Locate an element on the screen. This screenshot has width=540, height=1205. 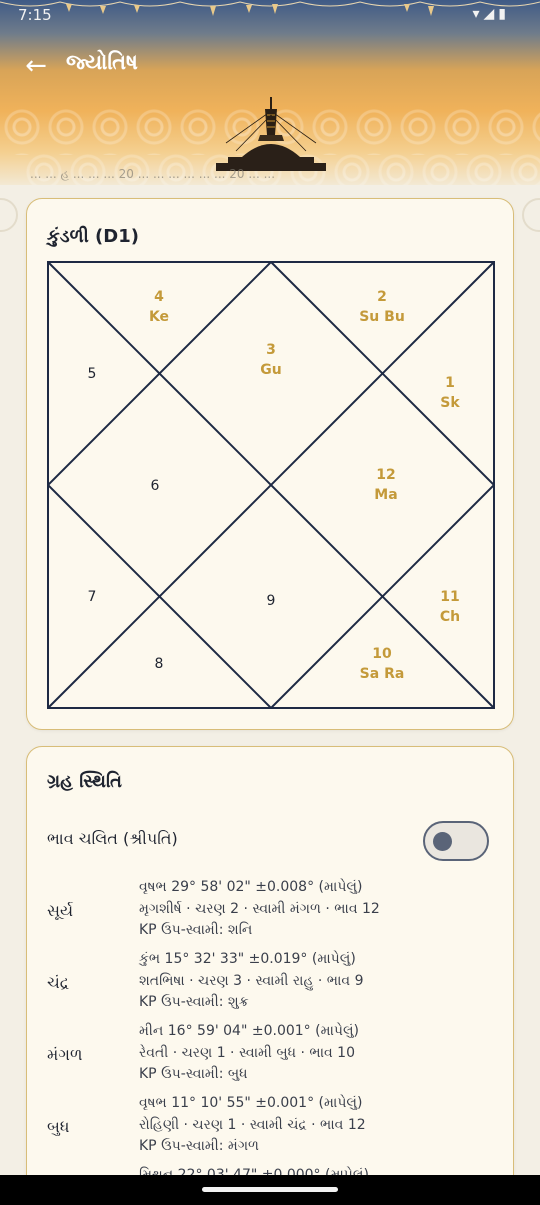
planet-name: મંગળ is located at coordinates (65, 1054).